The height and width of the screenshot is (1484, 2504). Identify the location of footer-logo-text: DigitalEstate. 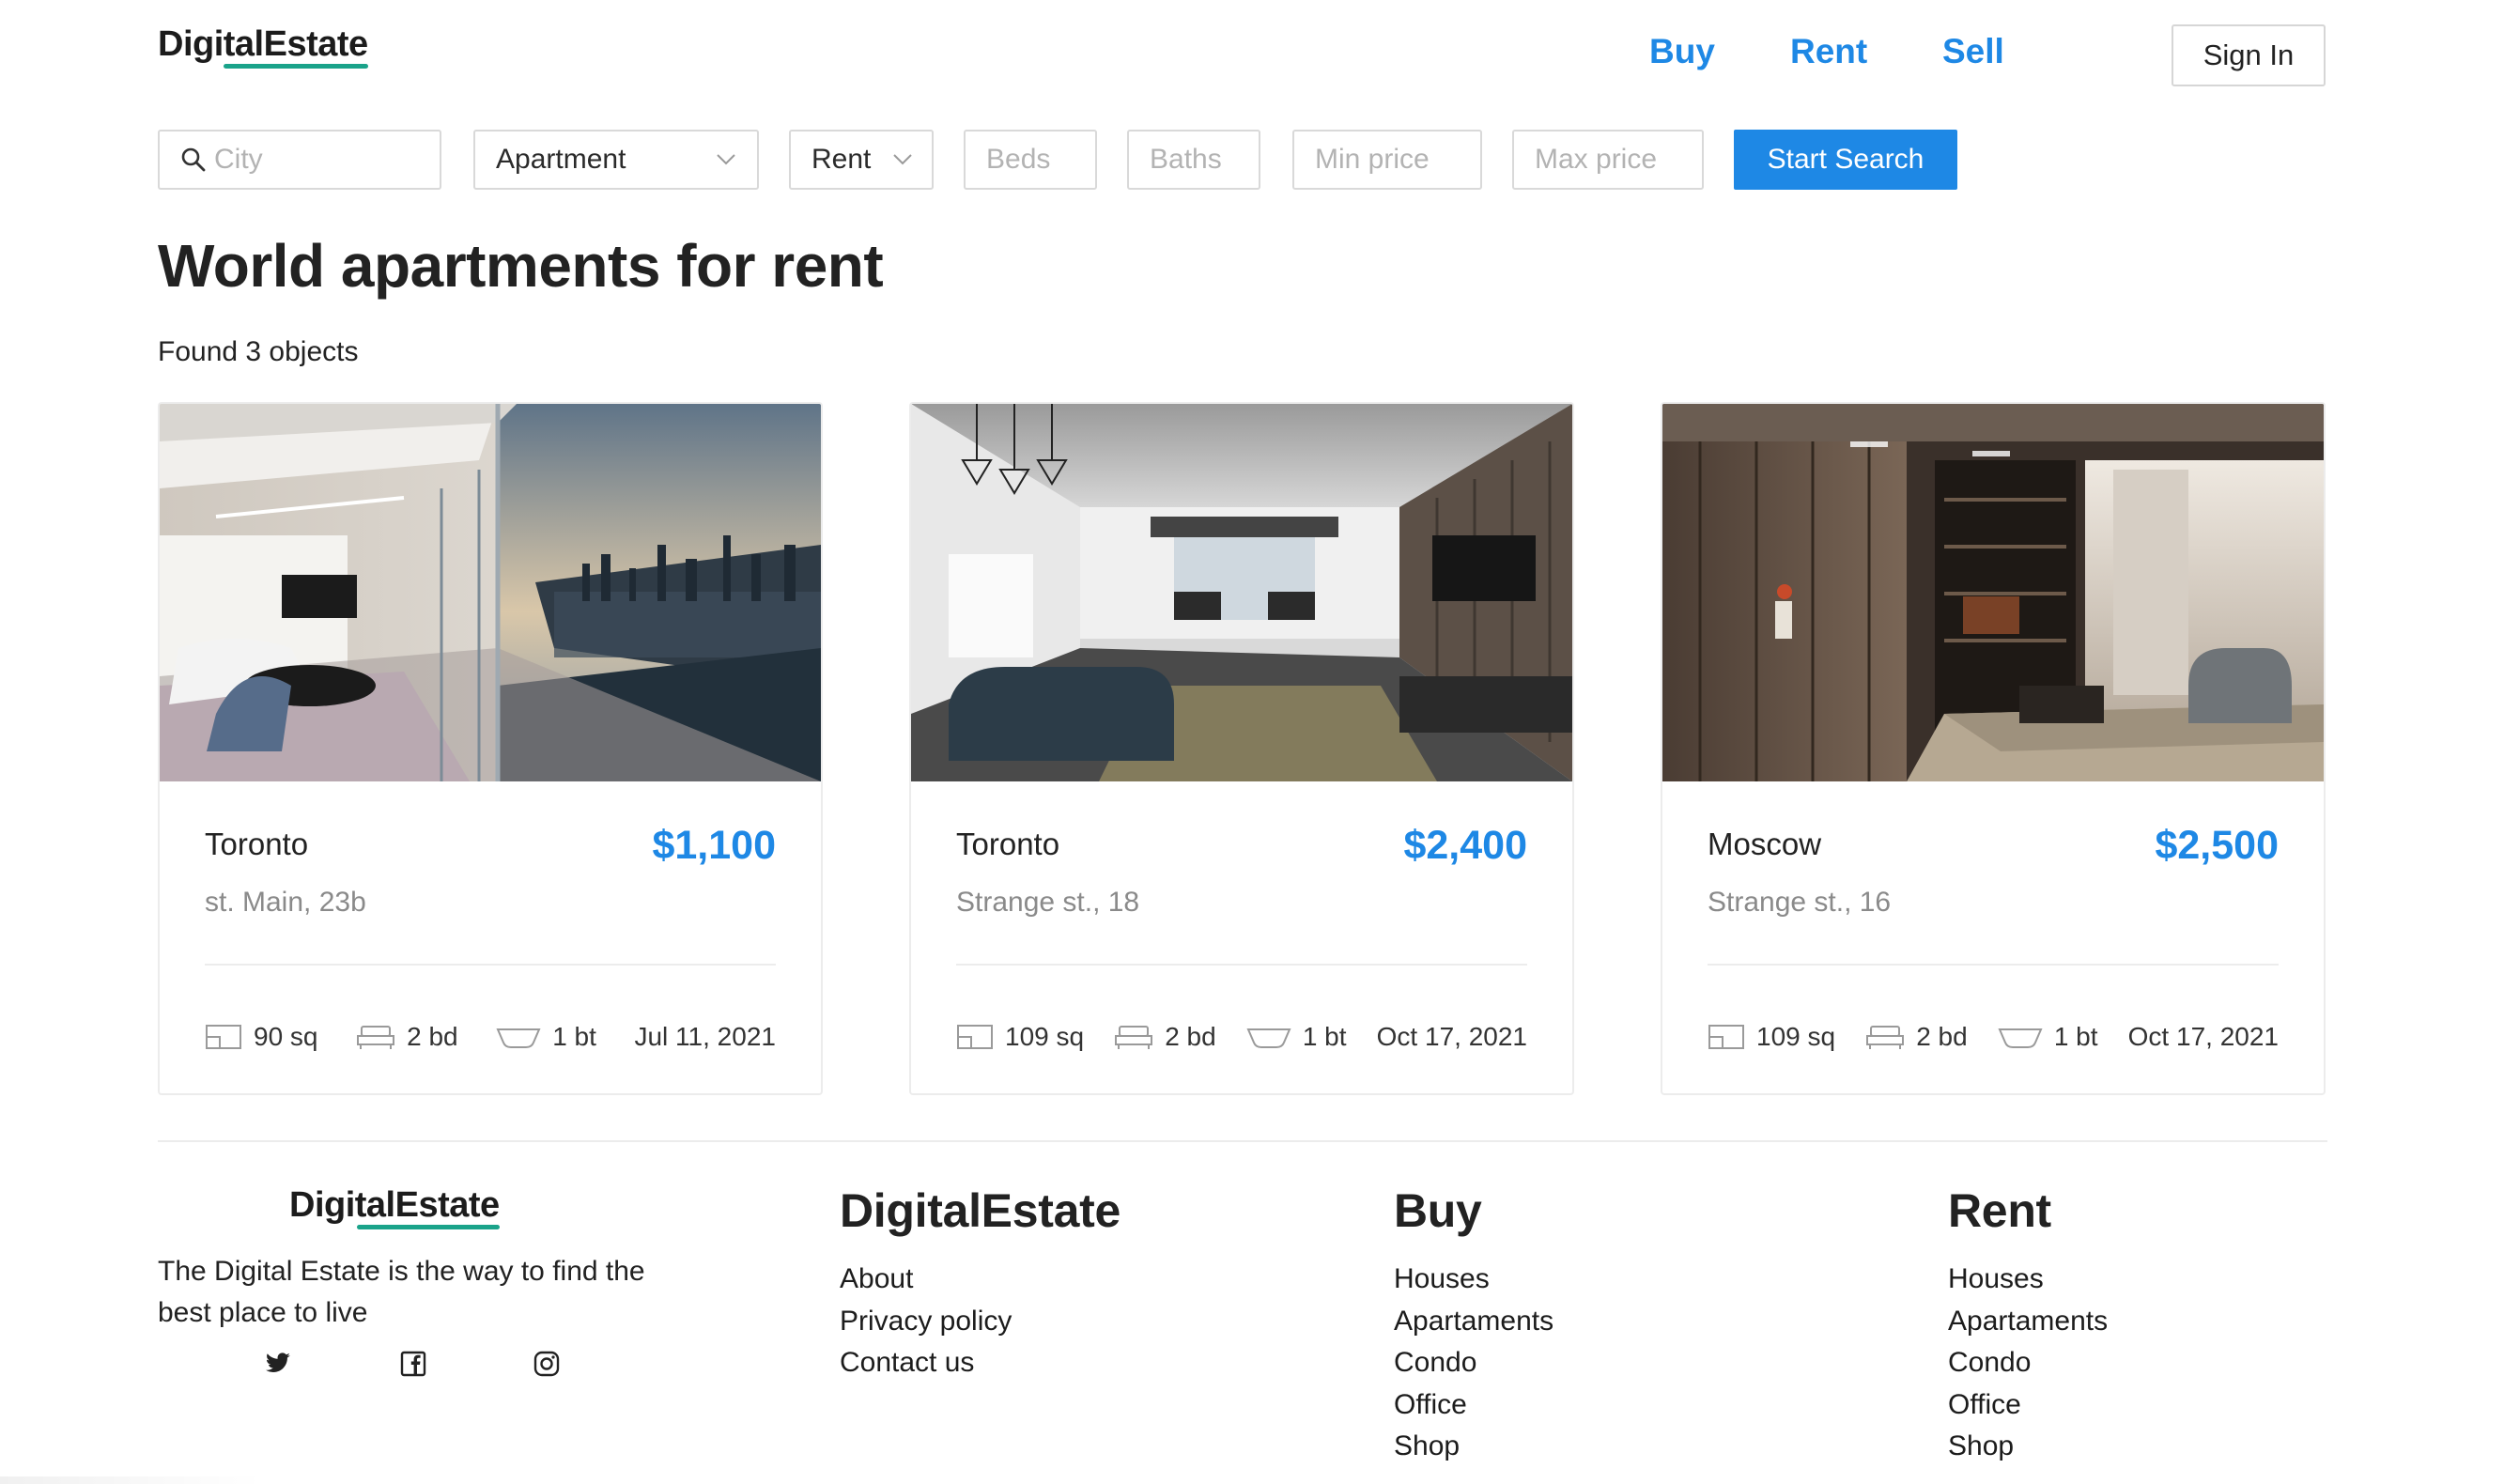
(394, 1205).